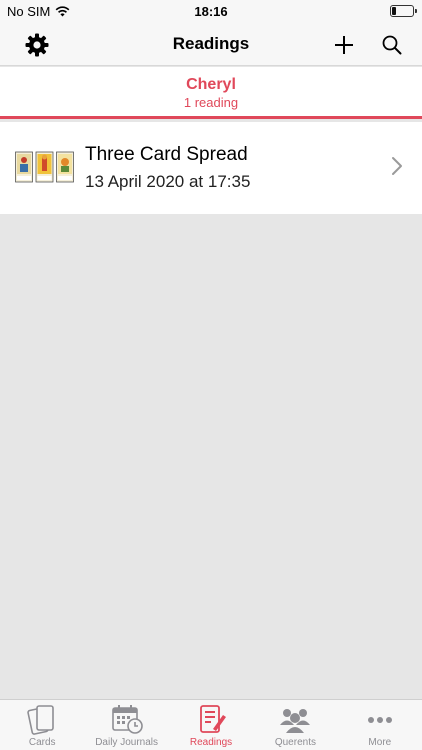  I want to click on tarot-cards-thumbnail, so click(44, 167).